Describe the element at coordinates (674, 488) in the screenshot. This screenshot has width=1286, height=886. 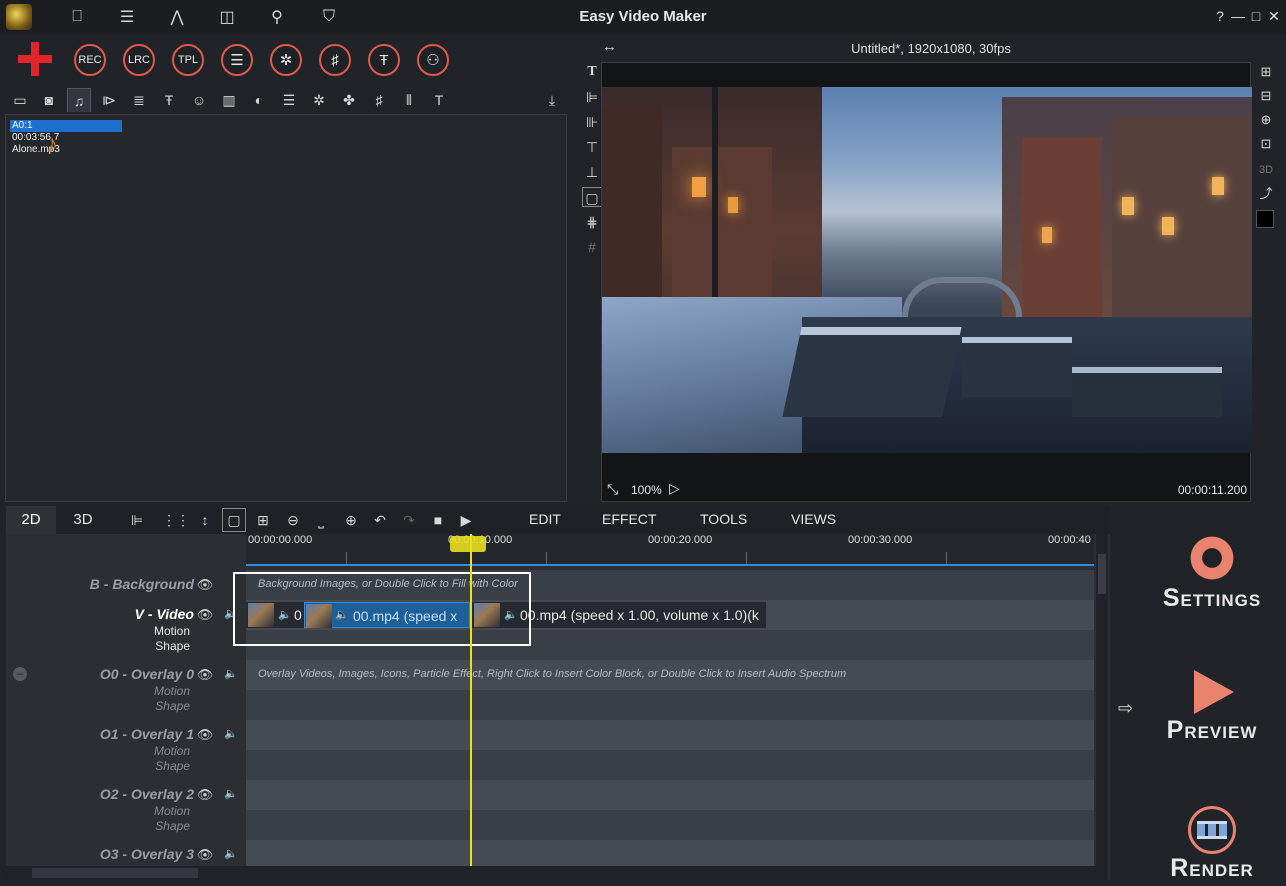
I see `play-preview-icon: ▷` at that location.